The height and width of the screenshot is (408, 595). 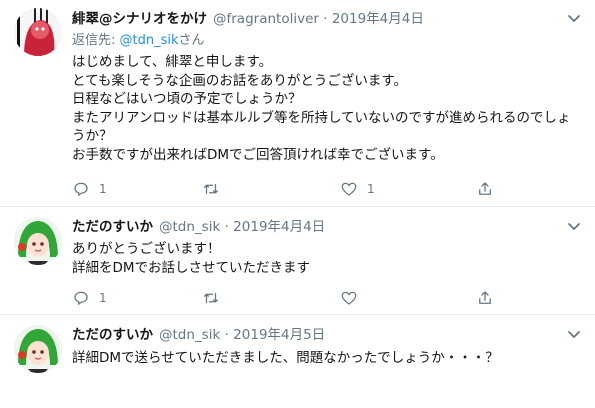 I want to click on tweet-actions: 1 1, so click(x=287, y=189).